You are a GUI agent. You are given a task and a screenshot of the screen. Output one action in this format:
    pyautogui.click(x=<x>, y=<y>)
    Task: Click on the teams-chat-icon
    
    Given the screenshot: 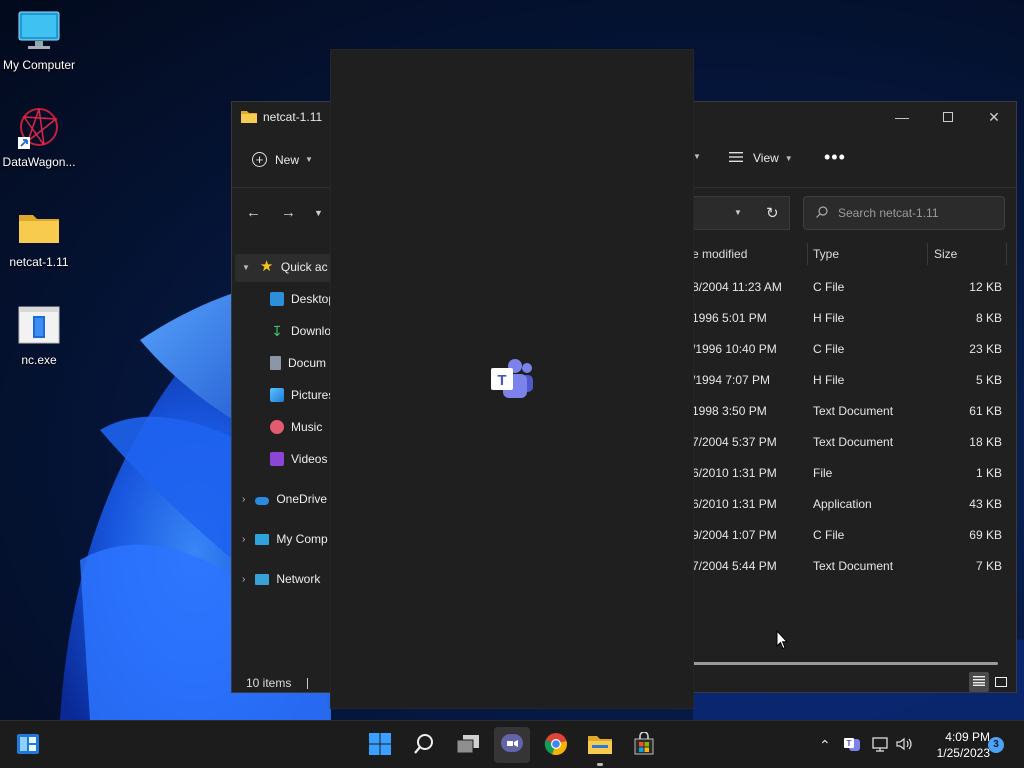 What is the action you would take?
    pyautogui.click(x=512, y=745)
    